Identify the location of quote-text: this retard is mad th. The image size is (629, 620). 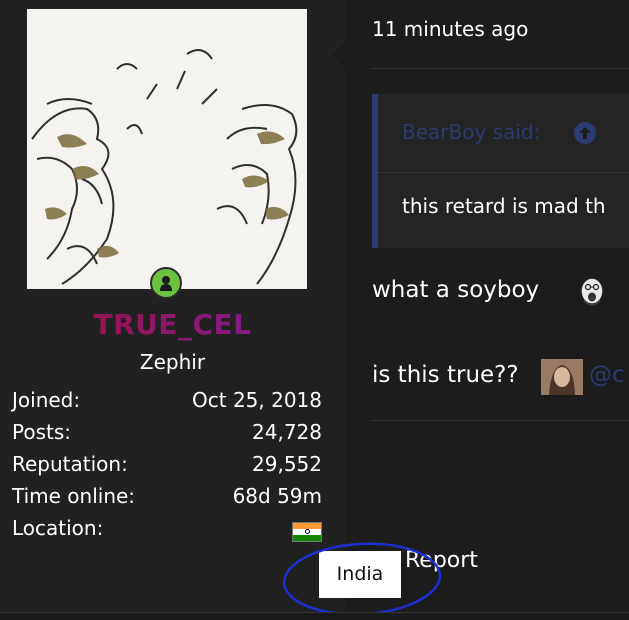
(504, 206).